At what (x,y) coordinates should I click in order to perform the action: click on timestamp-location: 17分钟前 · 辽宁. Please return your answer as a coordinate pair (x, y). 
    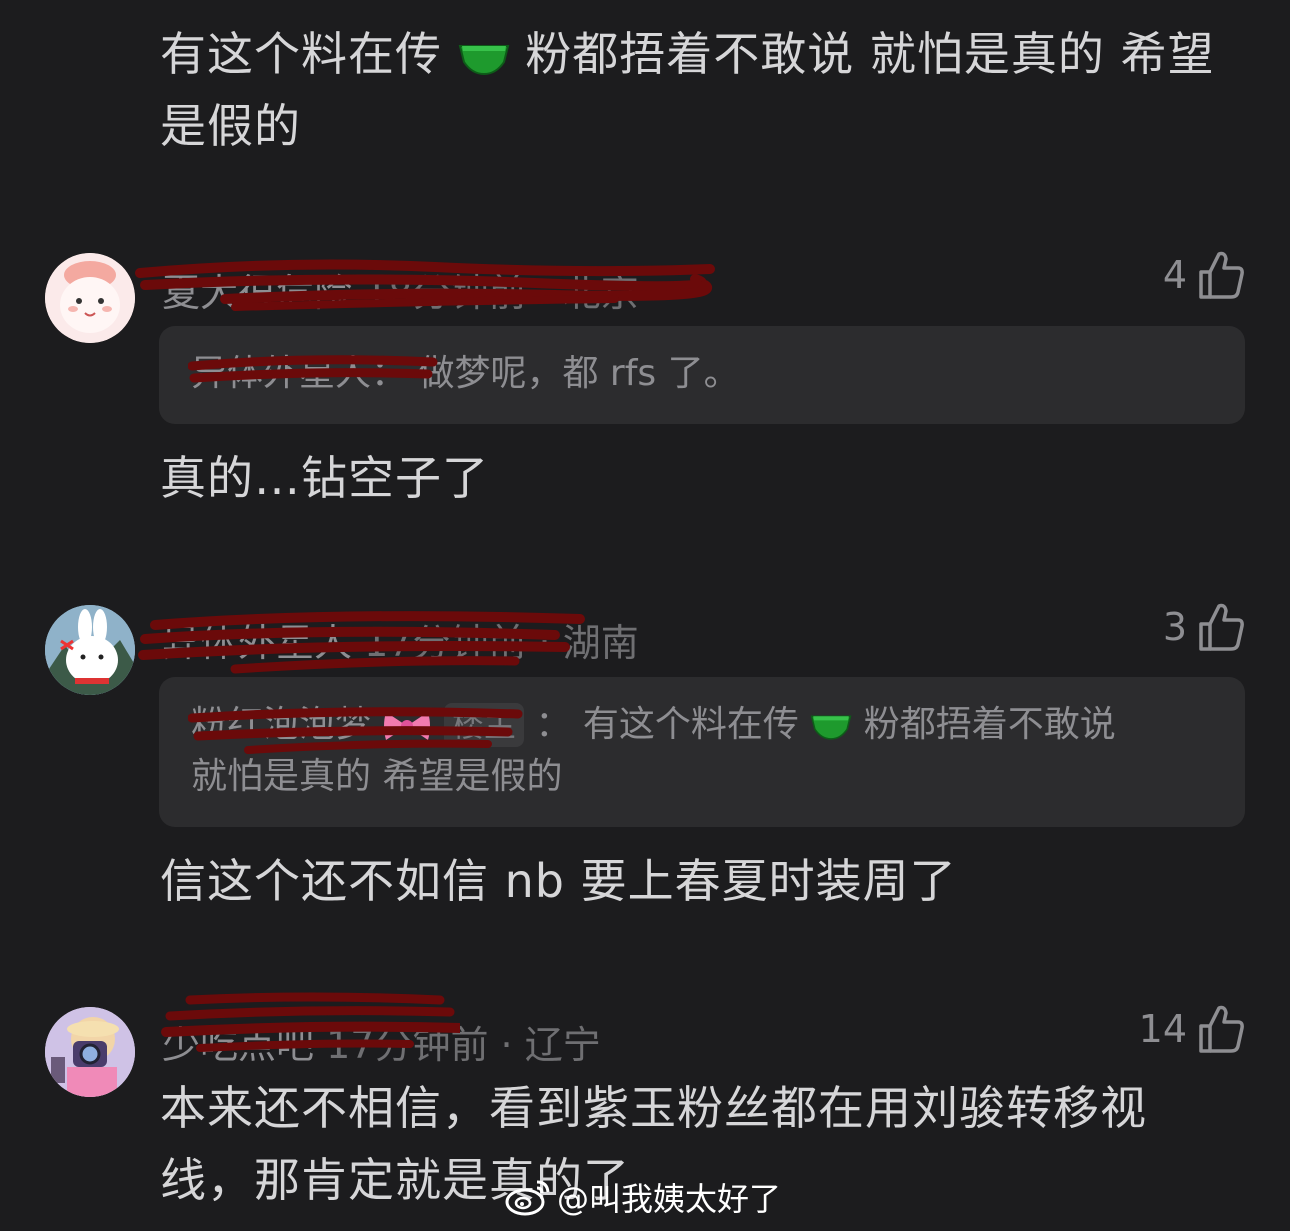
    Looking at the image, I should click on (463, 1045).